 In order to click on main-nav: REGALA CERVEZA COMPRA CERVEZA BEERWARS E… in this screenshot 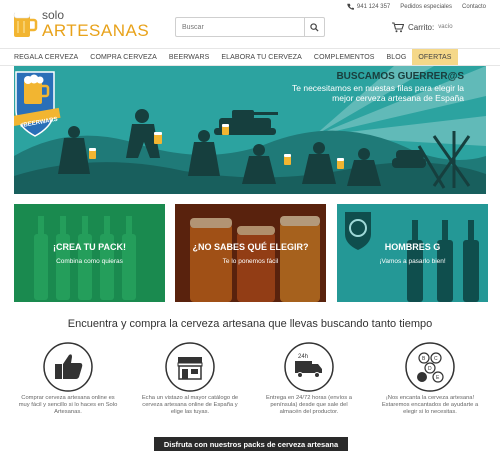, I will do `click(250, 57)`.